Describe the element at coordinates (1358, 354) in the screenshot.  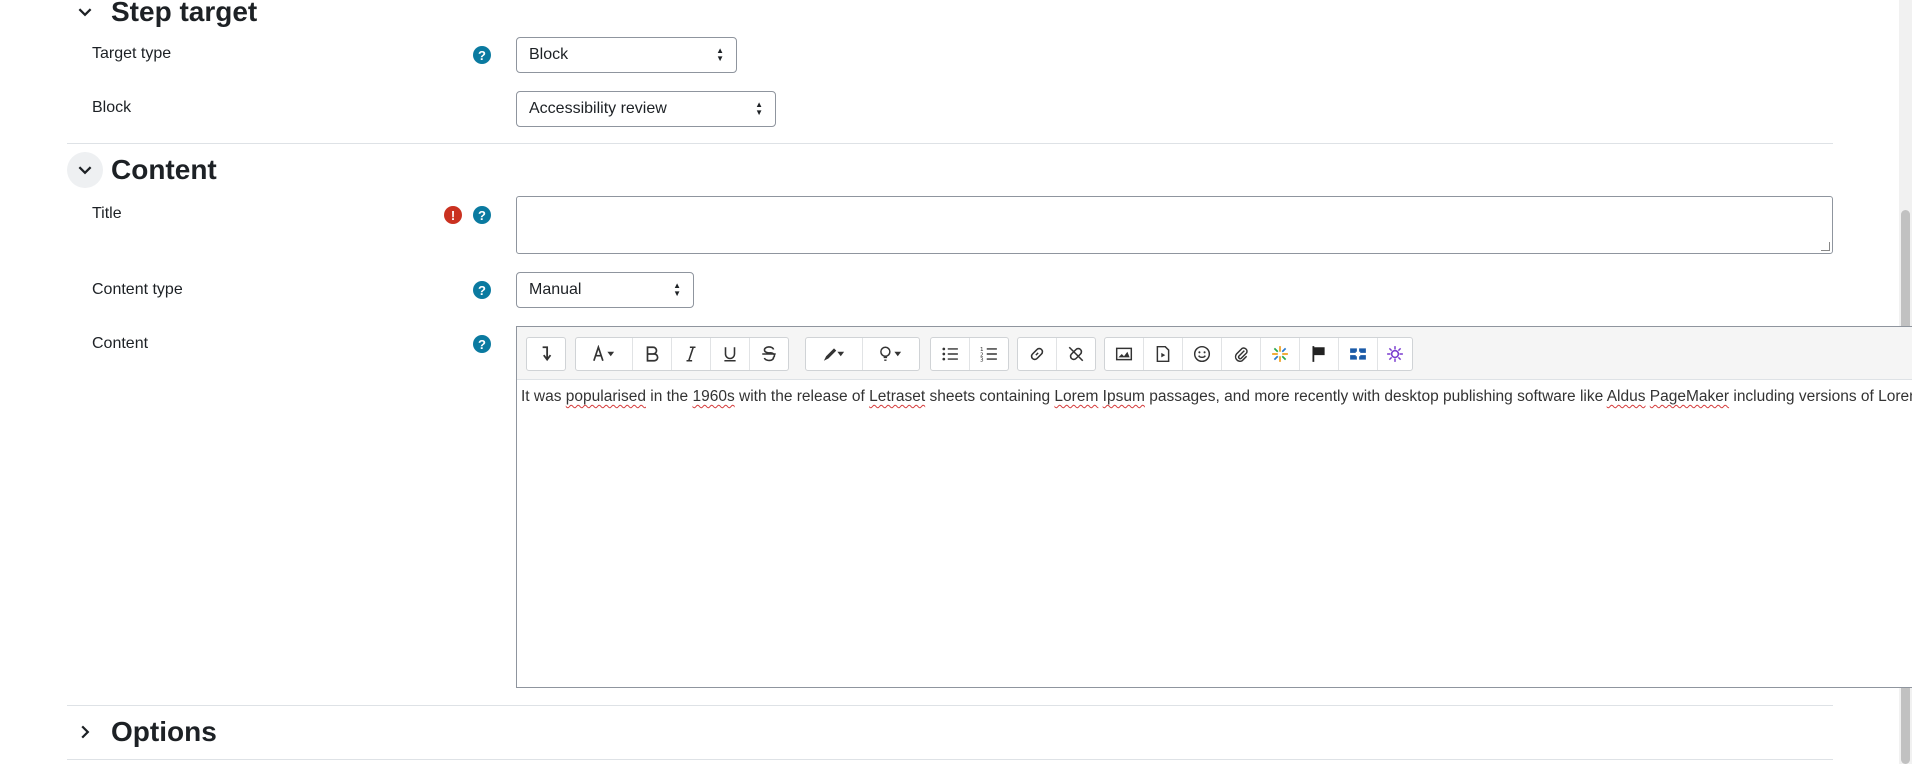
I see `h5p-icon` at that location.